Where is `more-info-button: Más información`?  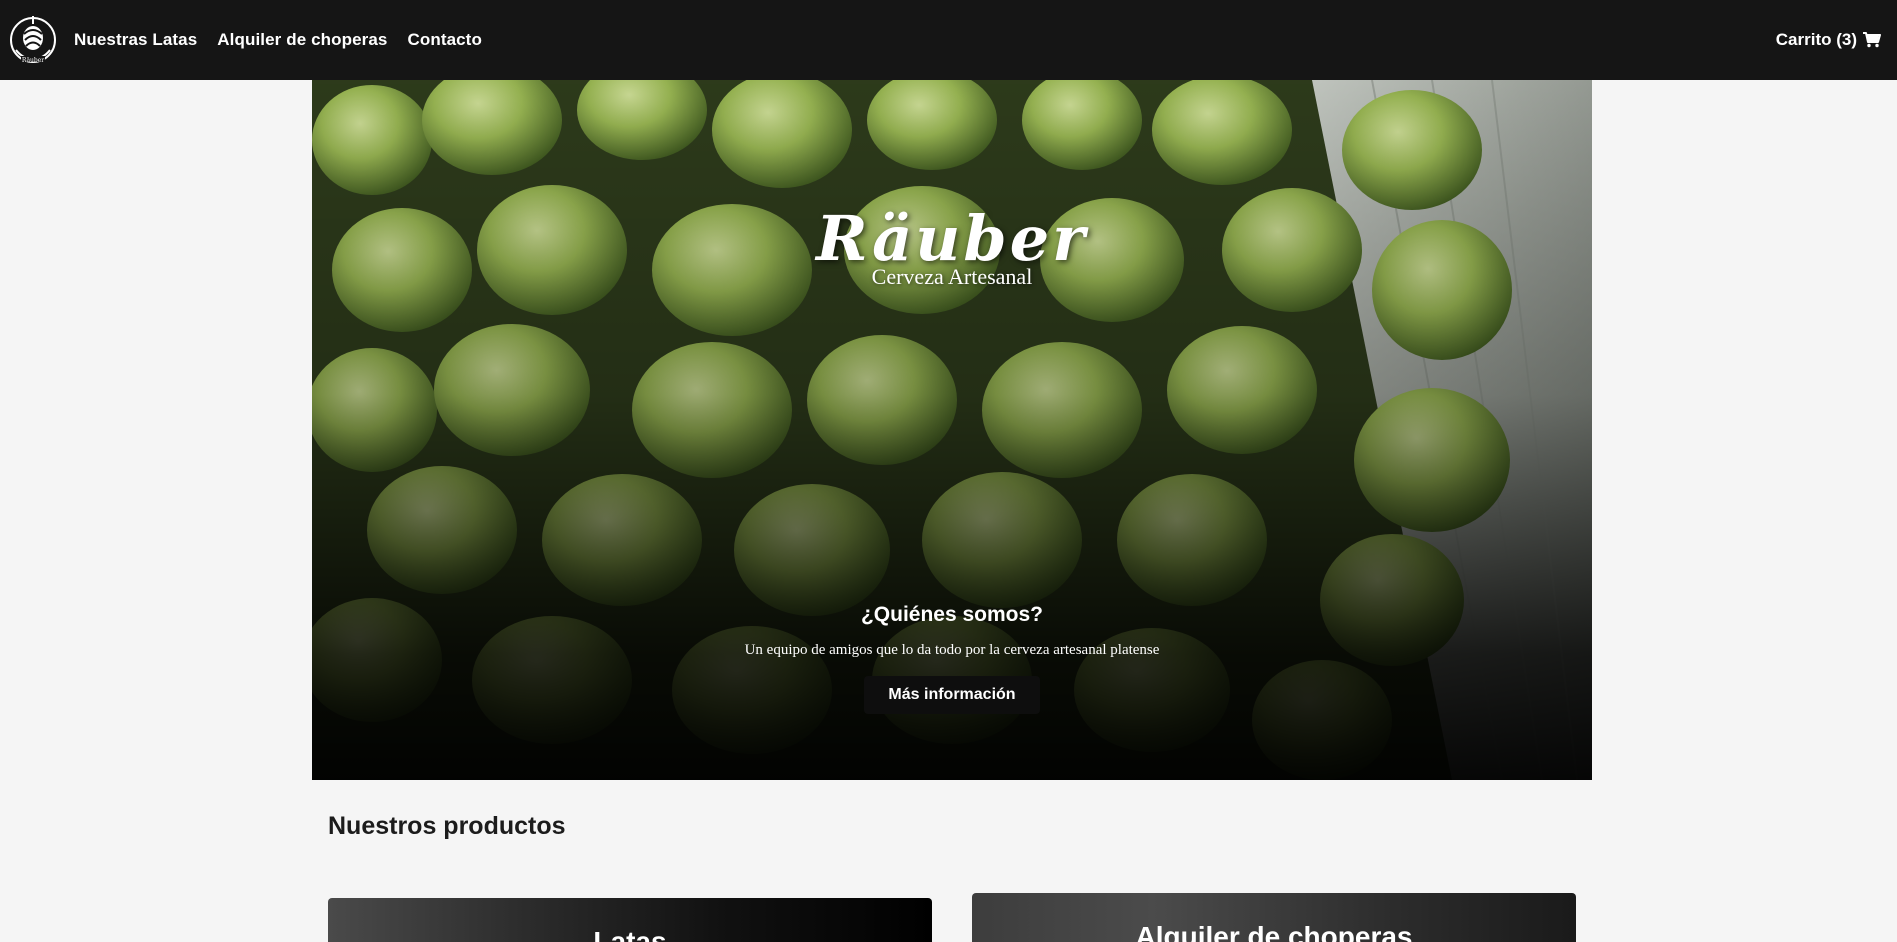
more-info-button: Más información is located at coordinates (952, 695).